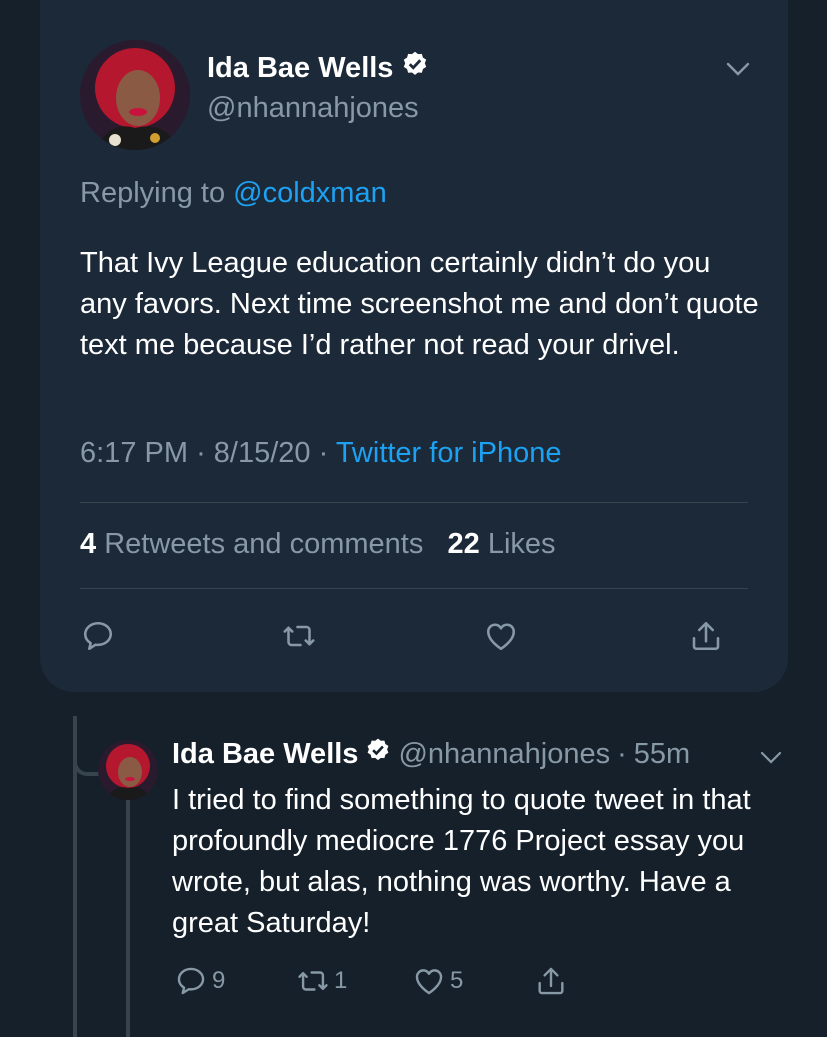  I want to click on author-name-row: Ida Bae Wells, so click(318, 68).